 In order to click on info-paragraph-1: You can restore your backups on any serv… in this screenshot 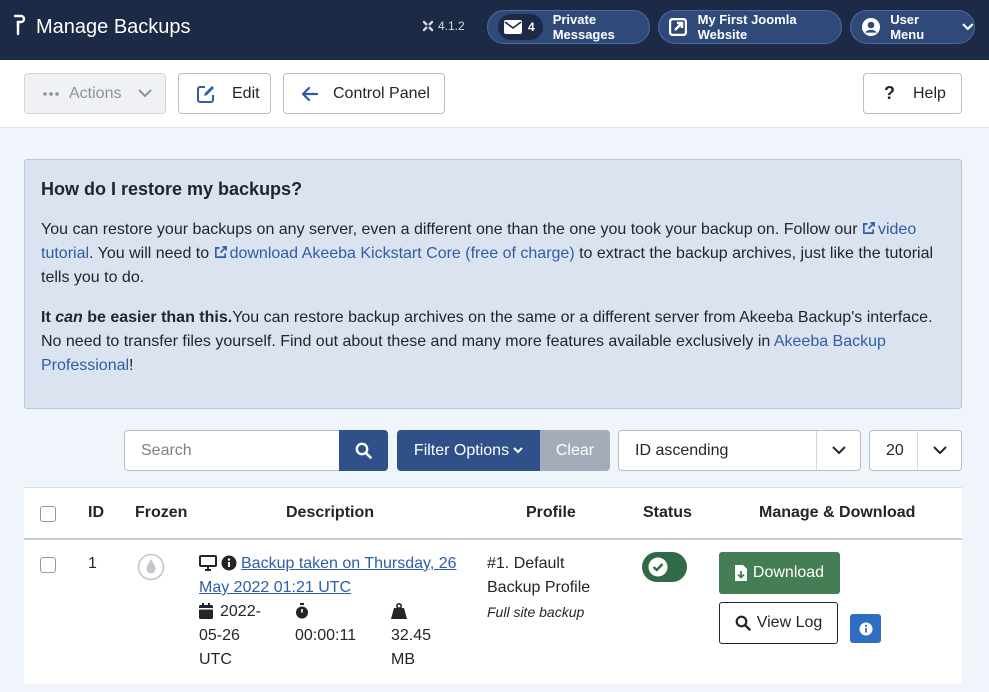, I will do `click(493, 254)`.